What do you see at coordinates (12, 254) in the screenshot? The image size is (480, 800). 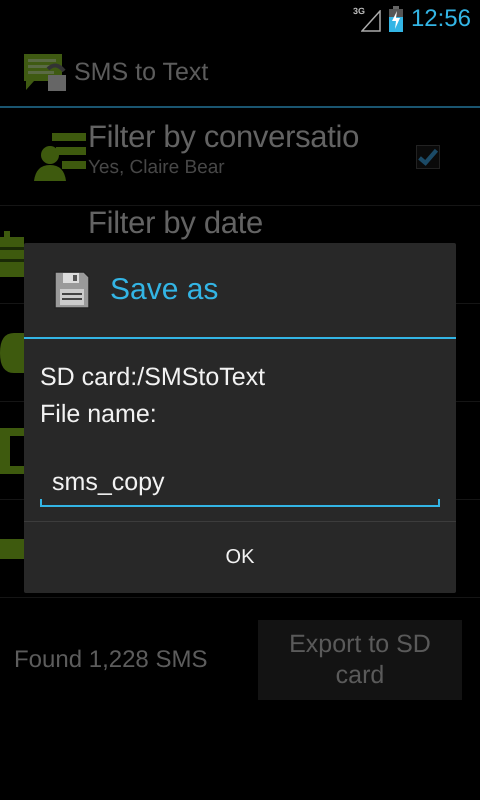 I see `calendar-icon` at bounding box center [12, 254].